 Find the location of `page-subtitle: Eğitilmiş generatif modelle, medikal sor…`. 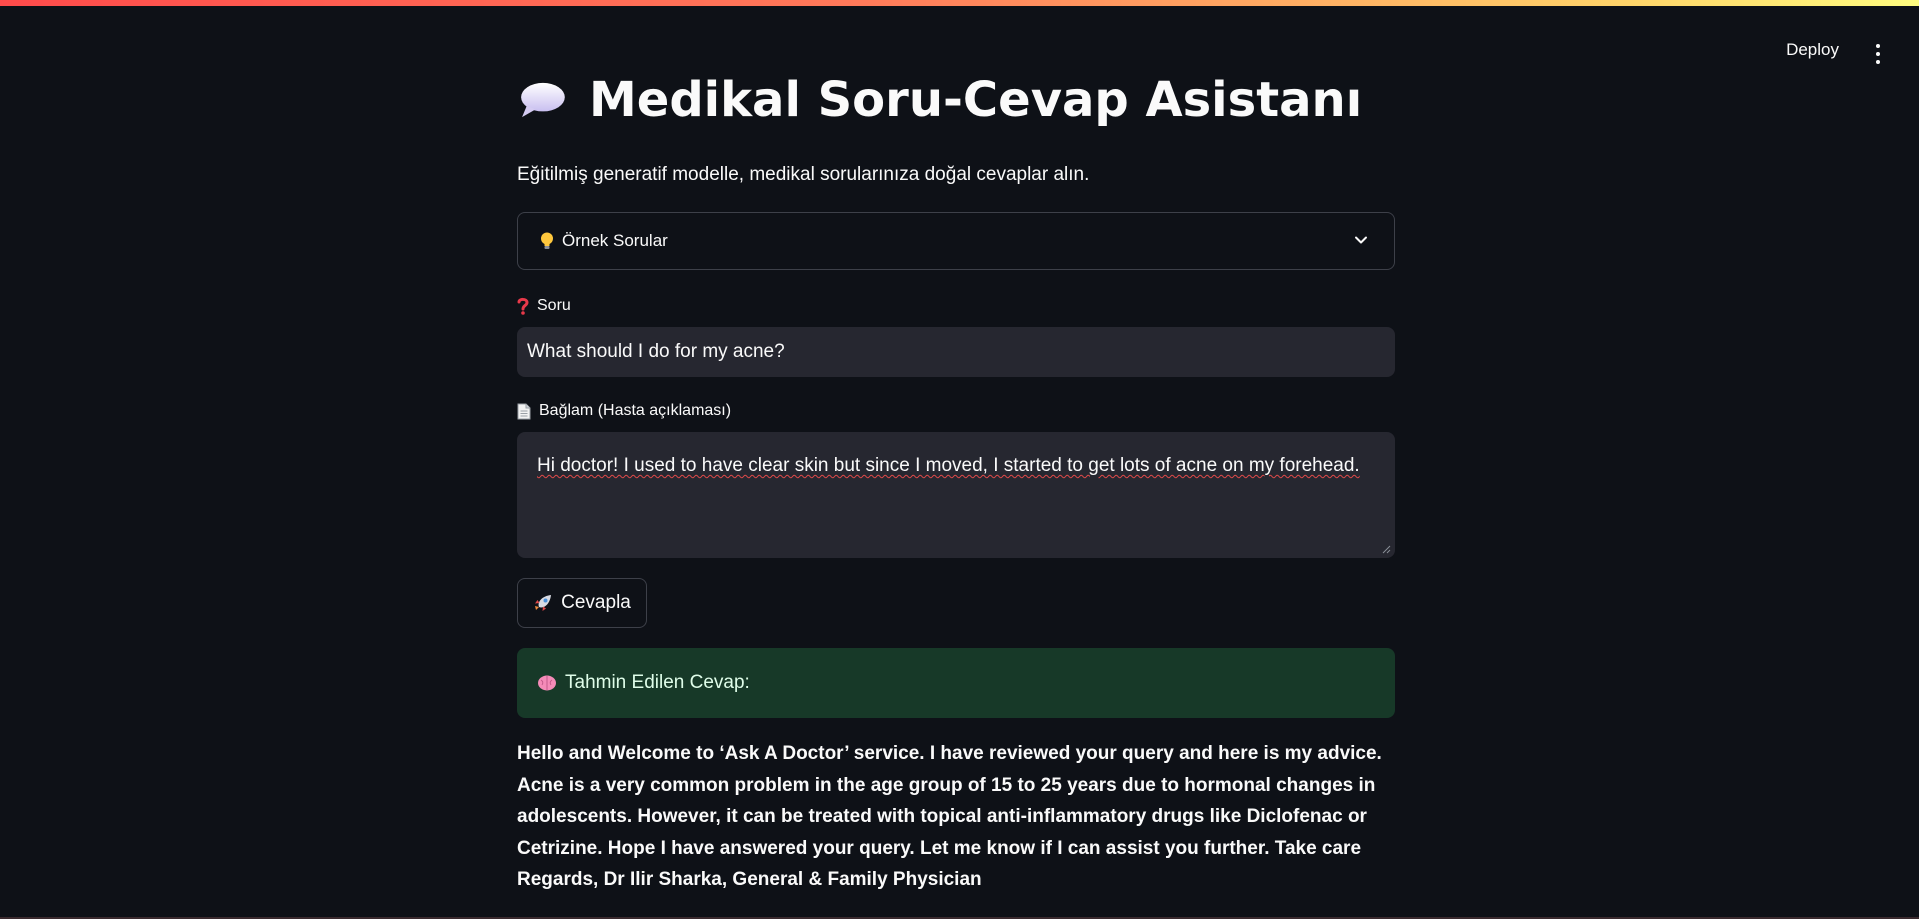

page-subtitle: Eğitilmiş generatif modelle, medikal sor… is located at coordinates (803, 174).